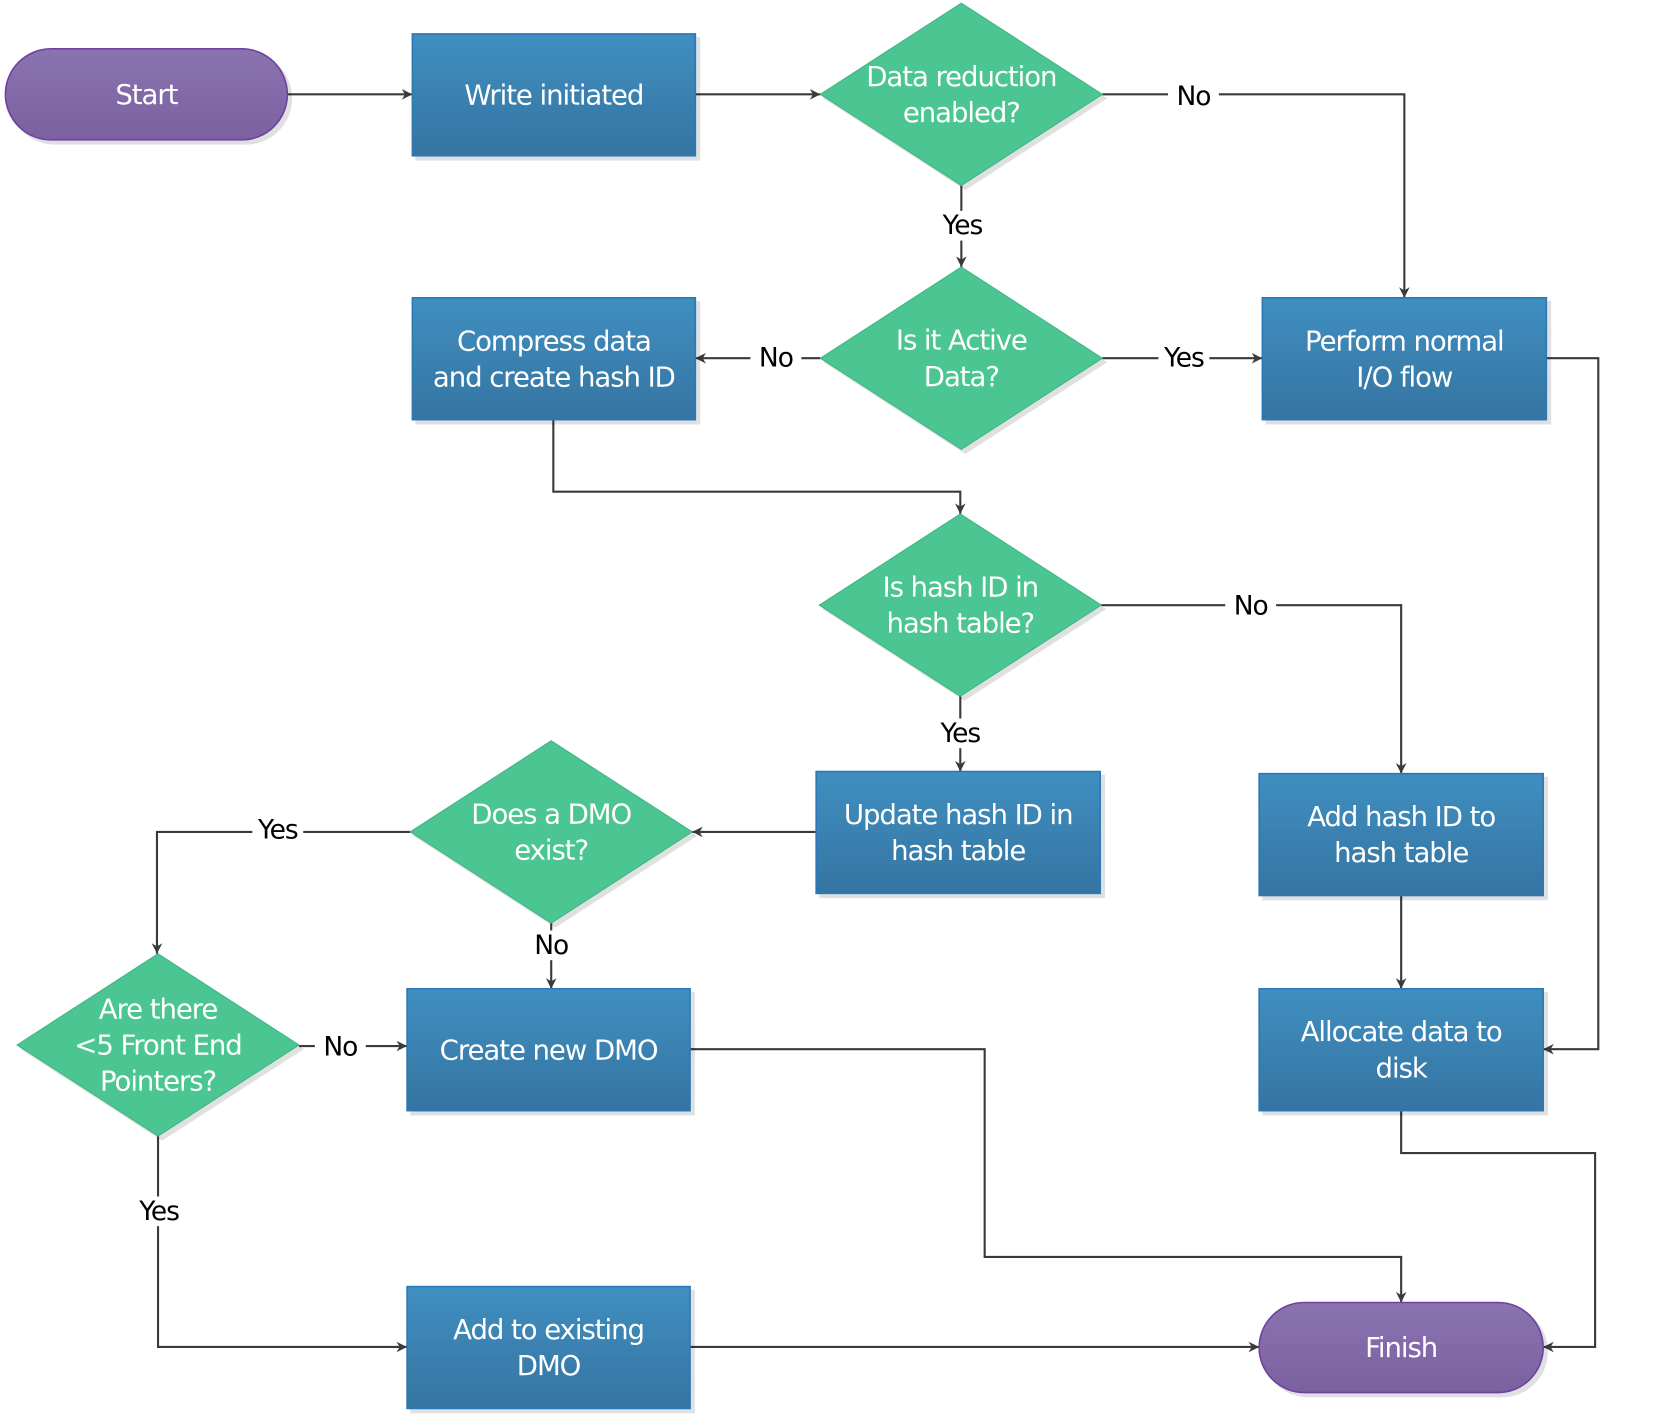  What do you see at coordinates (961, 113) in the screenshot?
I see `node-label: enabled?` at bounding box center [961, 113].